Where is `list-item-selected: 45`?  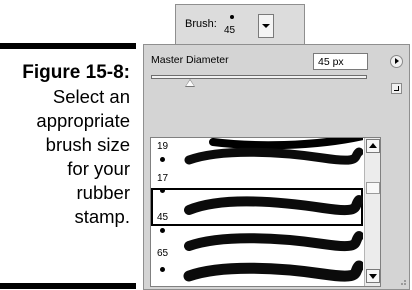
list-item-selected: 45 is located at coordinates (257, 207).